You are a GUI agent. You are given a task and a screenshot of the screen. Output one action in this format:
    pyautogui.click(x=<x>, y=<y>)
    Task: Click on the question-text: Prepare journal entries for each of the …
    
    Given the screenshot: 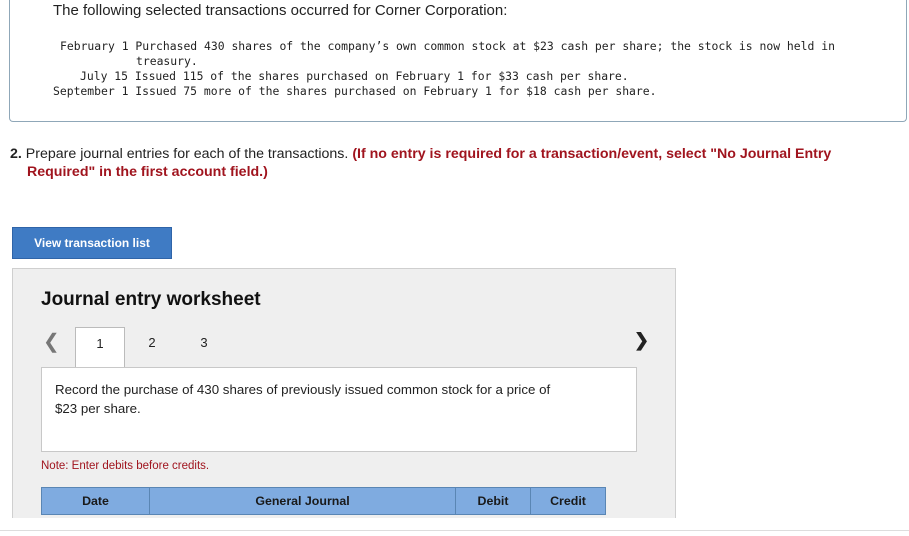 What is the action you would take?
    pyautogui.click(x=187, y=154)
    